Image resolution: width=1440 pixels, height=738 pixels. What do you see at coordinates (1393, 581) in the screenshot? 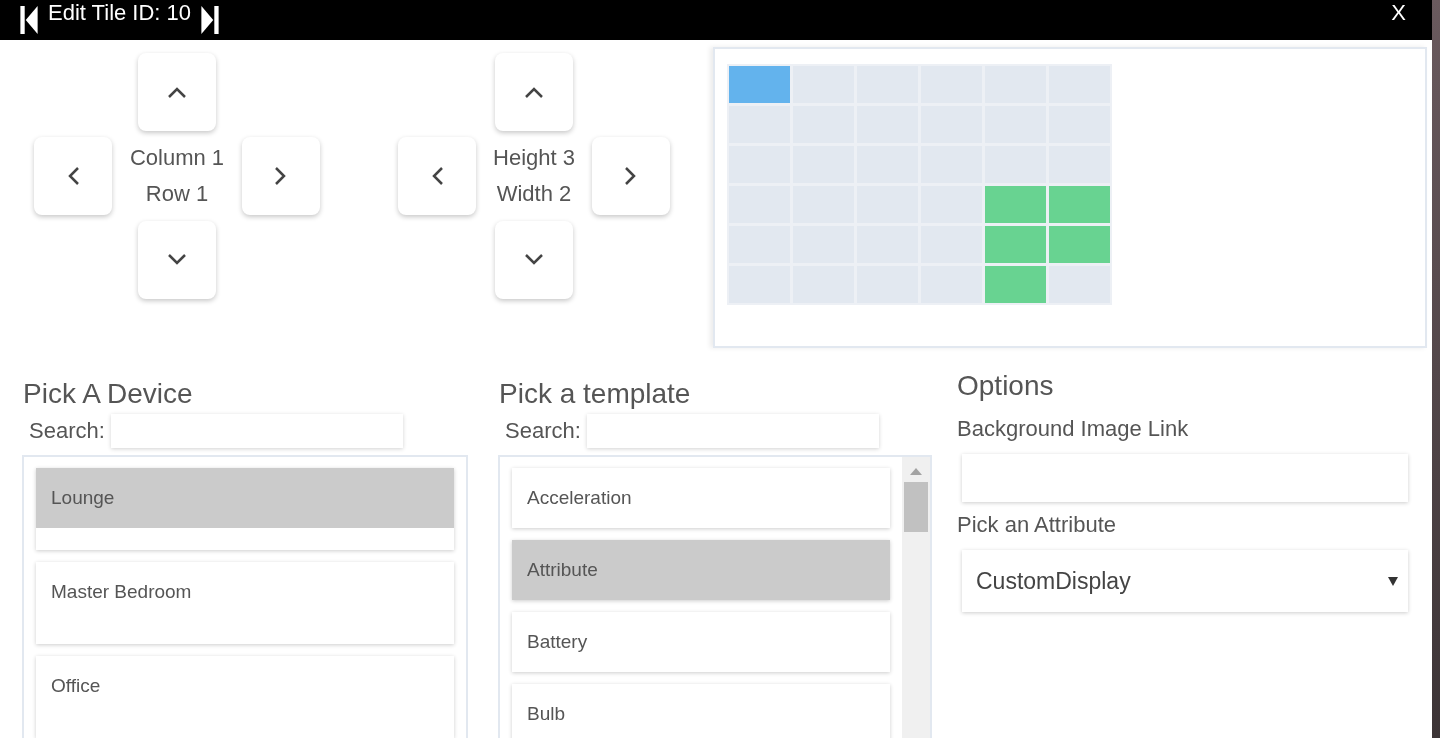
I see `dropdown-caret-icon` at bounding box center [1393, 581].